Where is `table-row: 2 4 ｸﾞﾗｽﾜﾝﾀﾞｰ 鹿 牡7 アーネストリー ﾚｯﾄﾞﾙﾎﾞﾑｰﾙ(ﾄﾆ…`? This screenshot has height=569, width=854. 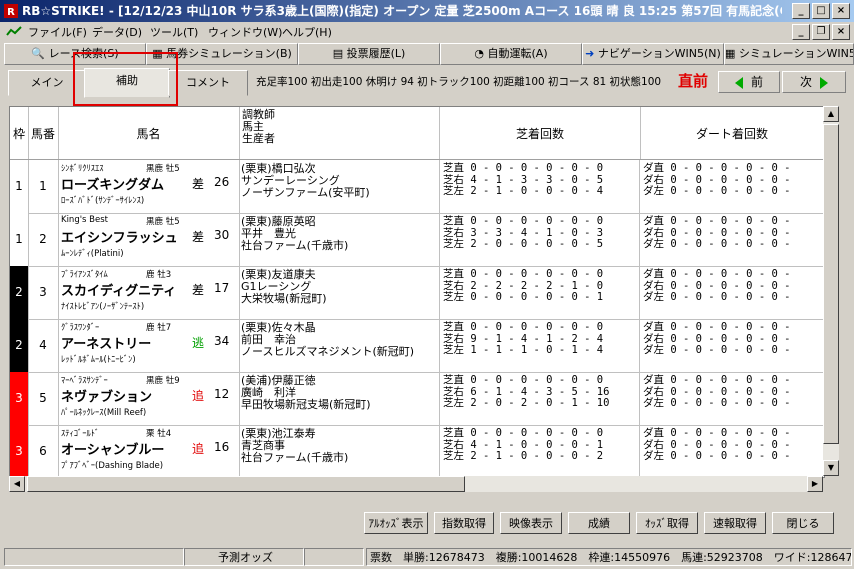 table-row: 2 4 ｸﾞﾗｽﾜﾝﾀﾞｰ 鹿 牡7 アーネストリー ﾚｯﾄﾞﾙﾎﾞﾑｰﾙ(ﾄﾆ… is located at coordinates (417, 346).